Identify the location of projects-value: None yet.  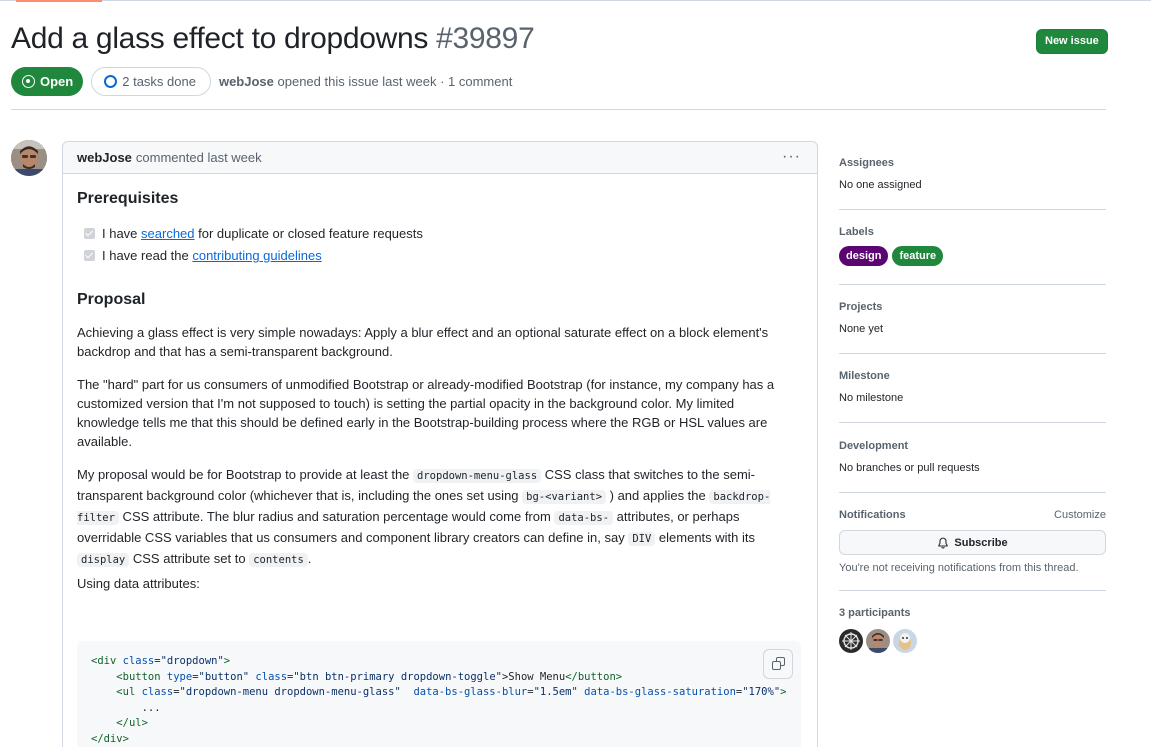
(861, 329).